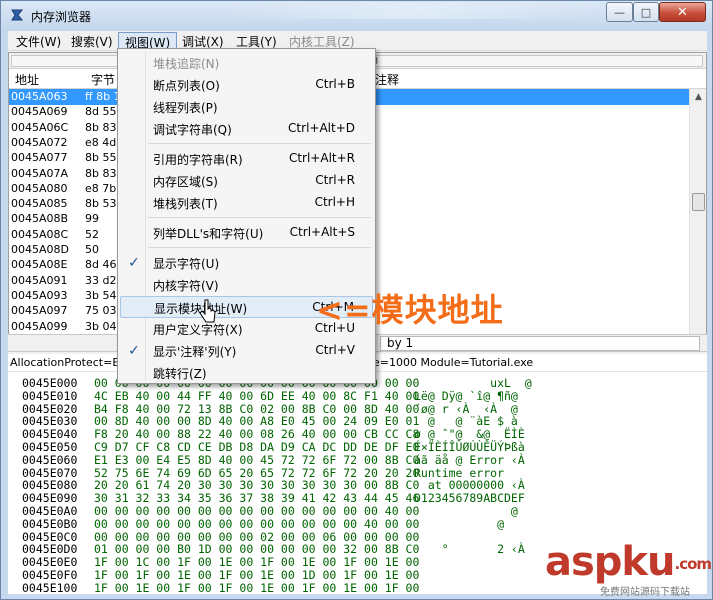 The width and height of the screenshot is (713, 600). Describe the element at coordinates (39, 265) in the screenshot. I see `row-address: 0045A08E` at that location.